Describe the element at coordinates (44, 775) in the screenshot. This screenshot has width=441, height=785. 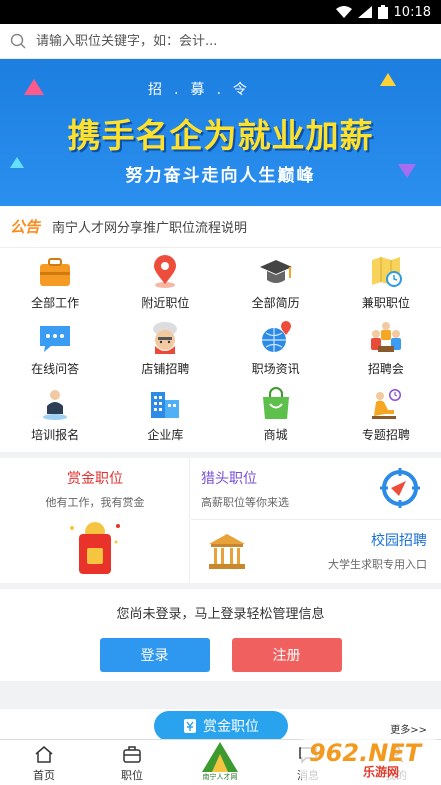
I see `tab-label: 首页` at that location.